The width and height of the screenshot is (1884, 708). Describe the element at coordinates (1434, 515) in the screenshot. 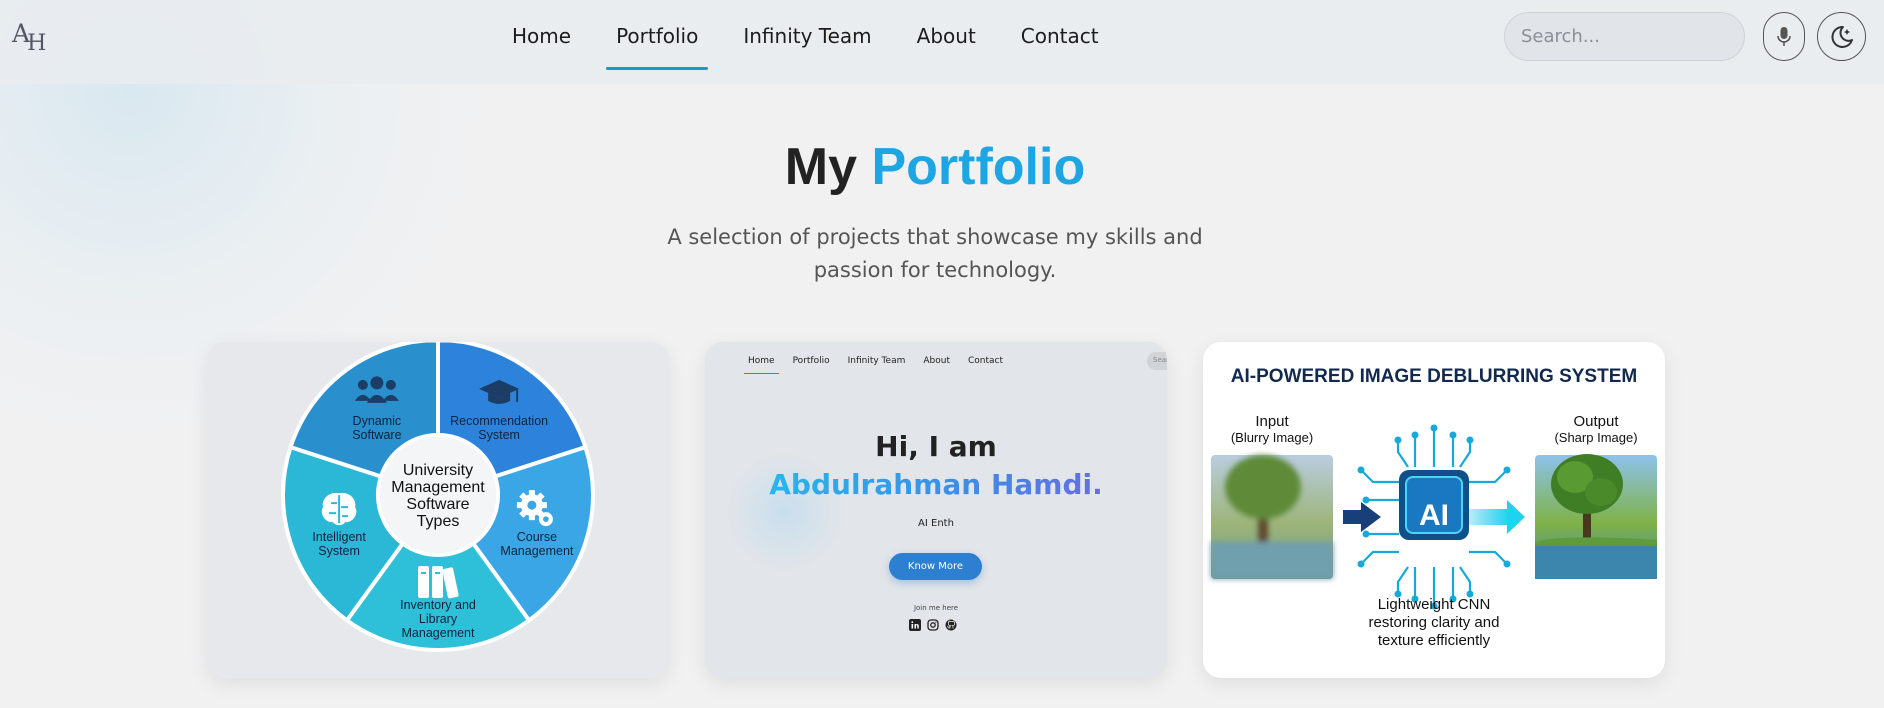

I see `ai-chip-label: AI` at that location.